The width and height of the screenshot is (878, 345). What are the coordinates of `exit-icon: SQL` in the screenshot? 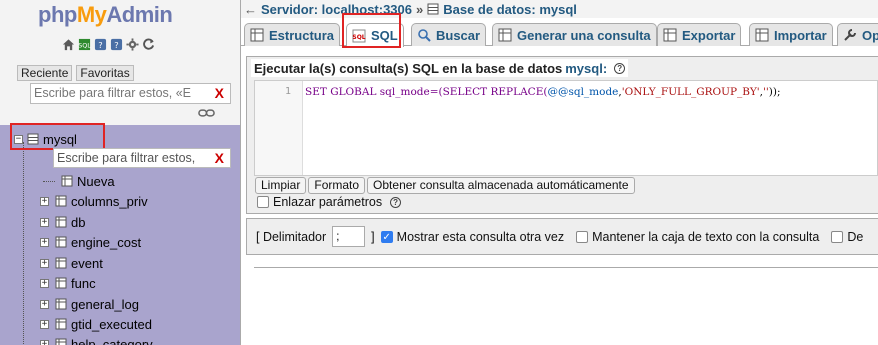 It's located at (84, 44).